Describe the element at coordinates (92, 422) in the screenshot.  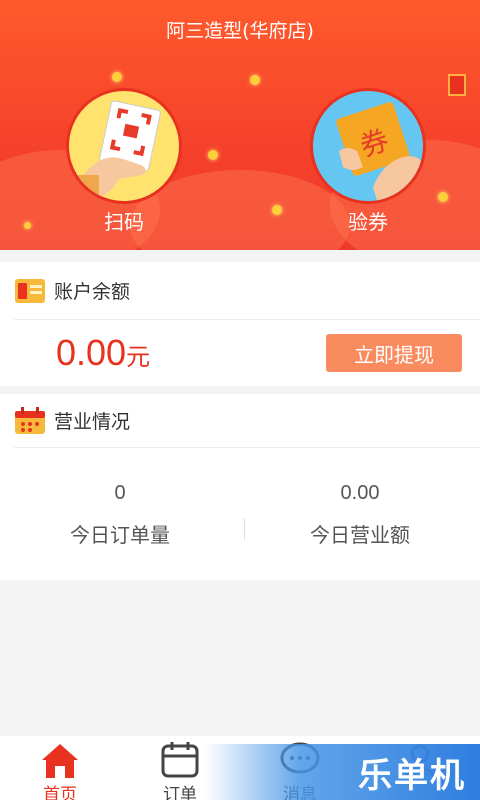
I see `business-status-title: 营业情况` at that location.